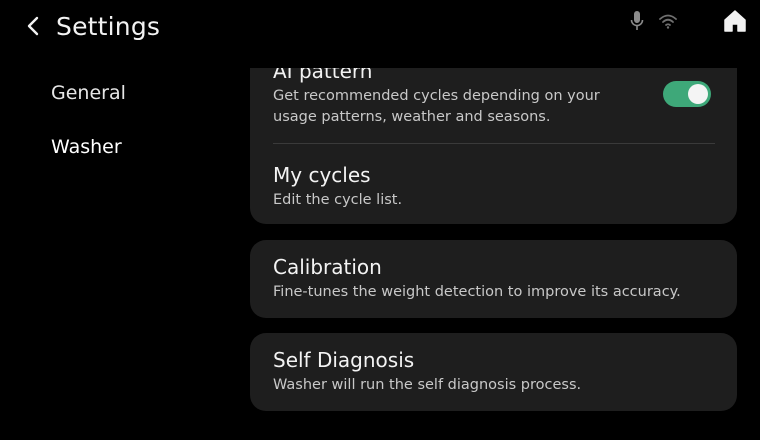 The width and height of the screenshot is (760, 440). What do you see at coordinates (668, 23) in the screenshot?
I see `wifi-icon` at bounding box center [668, 23].